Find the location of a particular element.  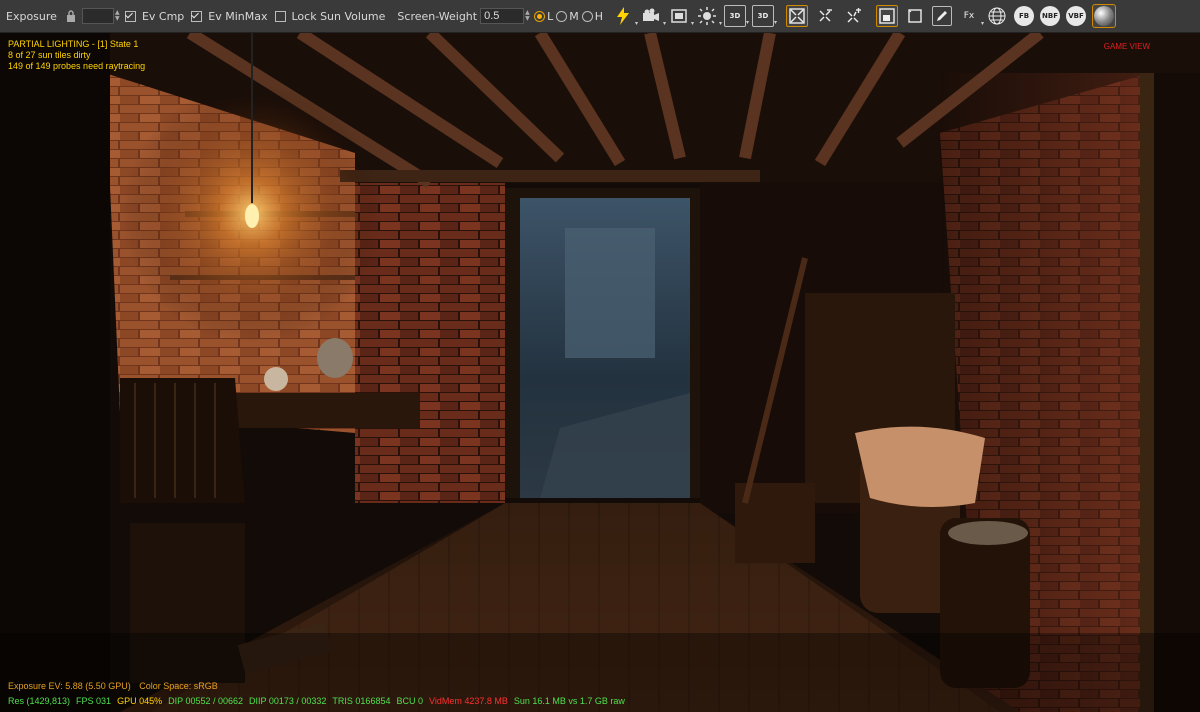

lightning-icon: ▾ is located at coordinates (625, 16).